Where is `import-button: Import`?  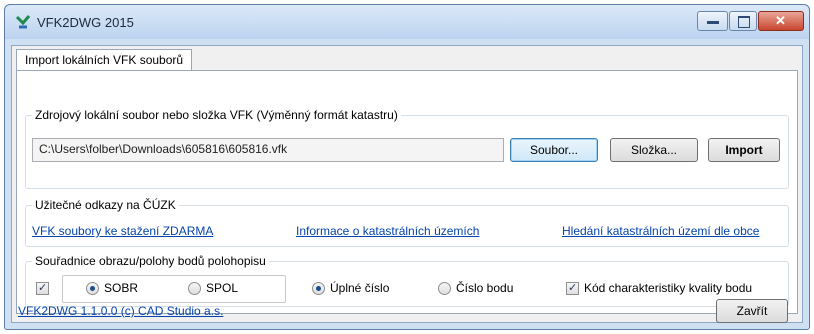
import-button: Import is located at coordinates (744, 150).